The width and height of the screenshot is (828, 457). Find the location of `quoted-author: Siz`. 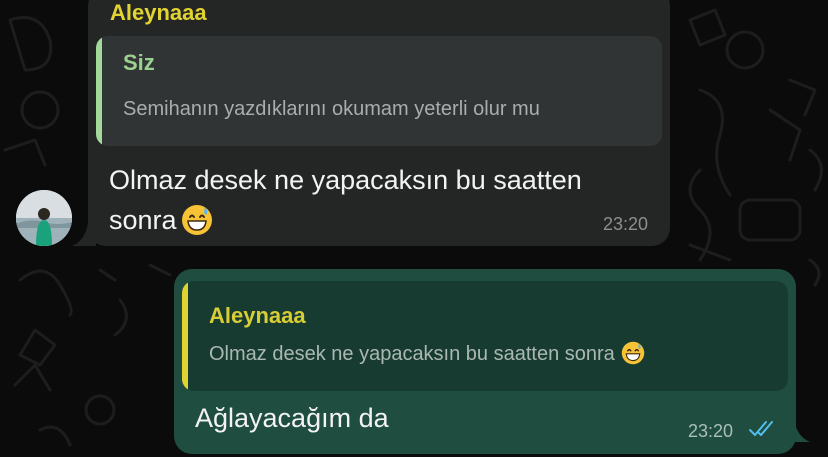

quoted-author: Siz is located at coordinates (139, 62).